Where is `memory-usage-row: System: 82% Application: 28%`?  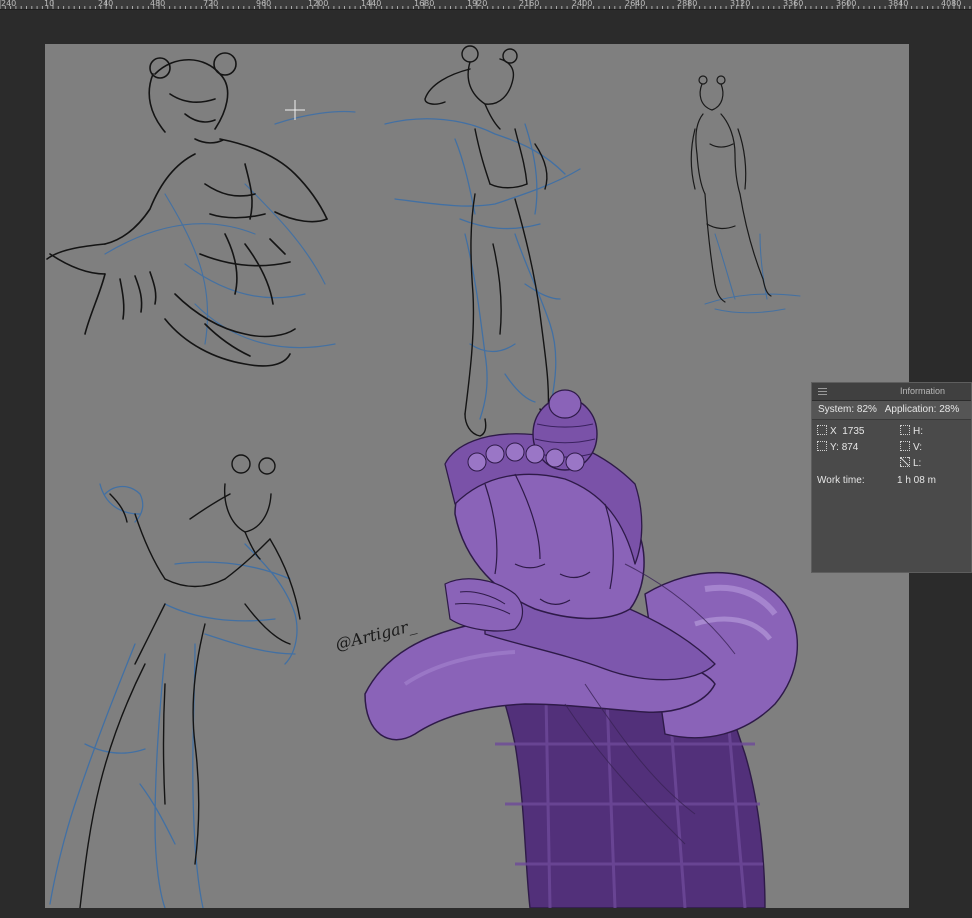 memory-usage-row: System: 82% Application: 28% is located at coordinates (891, 410).